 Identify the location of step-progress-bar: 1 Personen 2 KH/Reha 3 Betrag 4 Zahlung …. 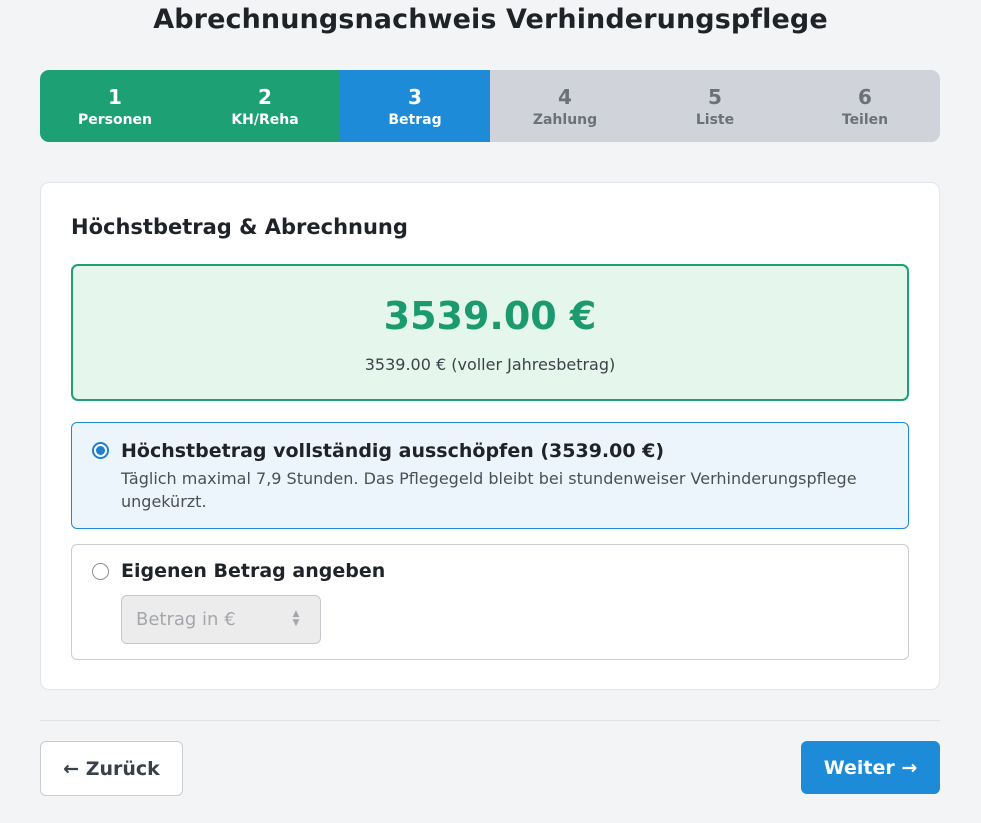
(490, 106).